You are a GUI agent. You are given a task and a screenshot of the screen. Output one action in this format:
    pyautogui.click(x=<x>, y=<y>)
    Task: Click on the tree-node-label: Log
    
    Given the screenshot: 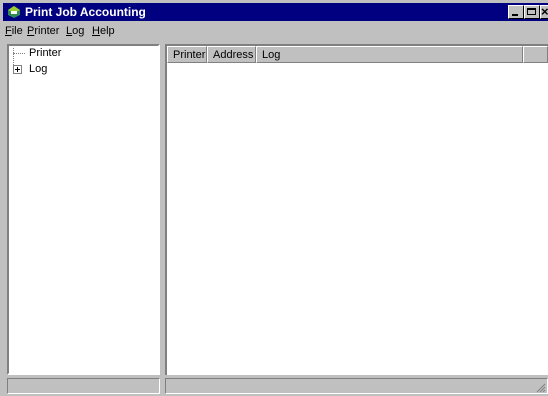 What is the action you would take?
    pyautogui.click(x=38, y=69)
    